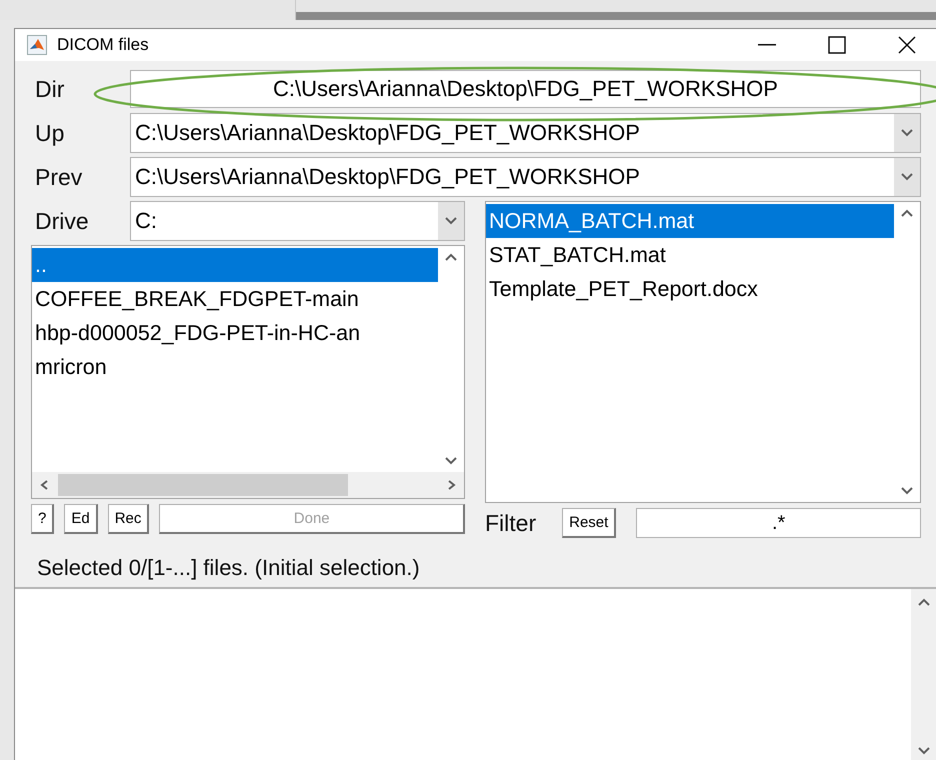  I want to click on reset-button: Reset, so click(589, 523).